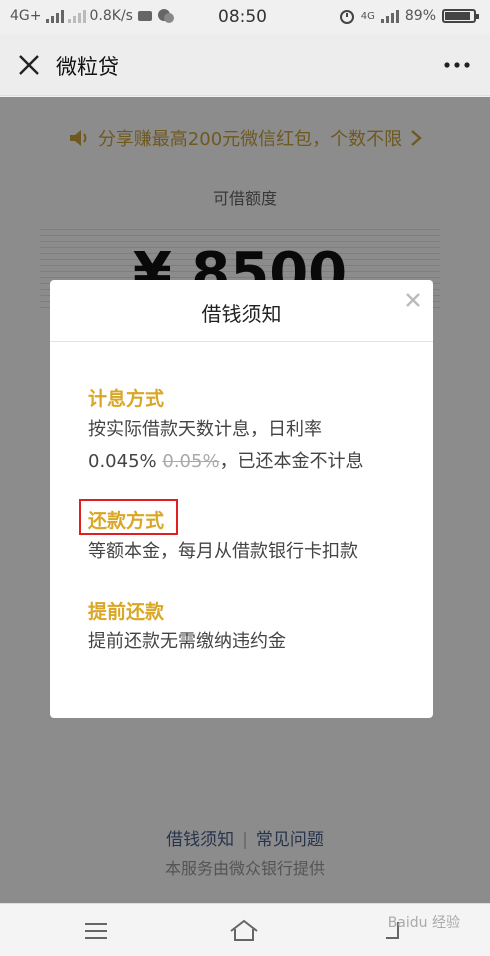 The width and height of the screenshot is (490, 956). I want to click on section-prepay-title: 提前还款, so click(126, 612).